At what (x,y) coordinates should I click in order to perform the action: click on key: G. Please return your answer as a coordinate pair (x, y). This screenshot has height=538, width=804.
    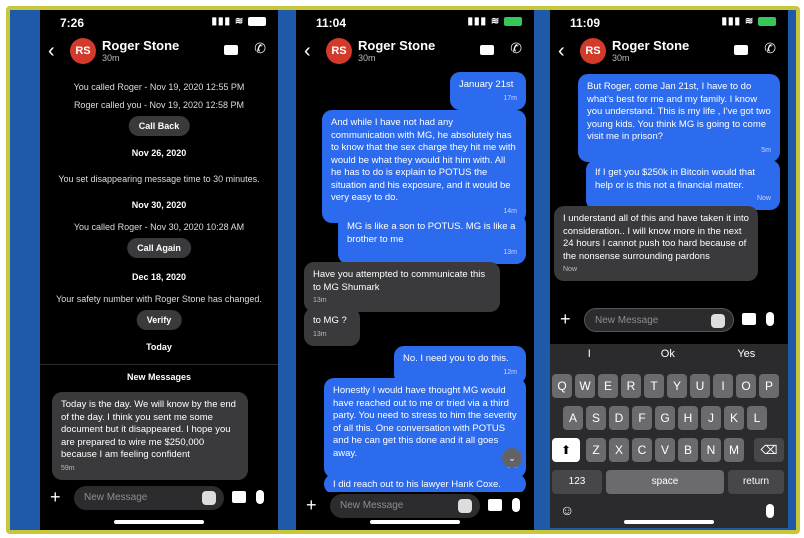
    Looking at the image, I should click on (665, 418).